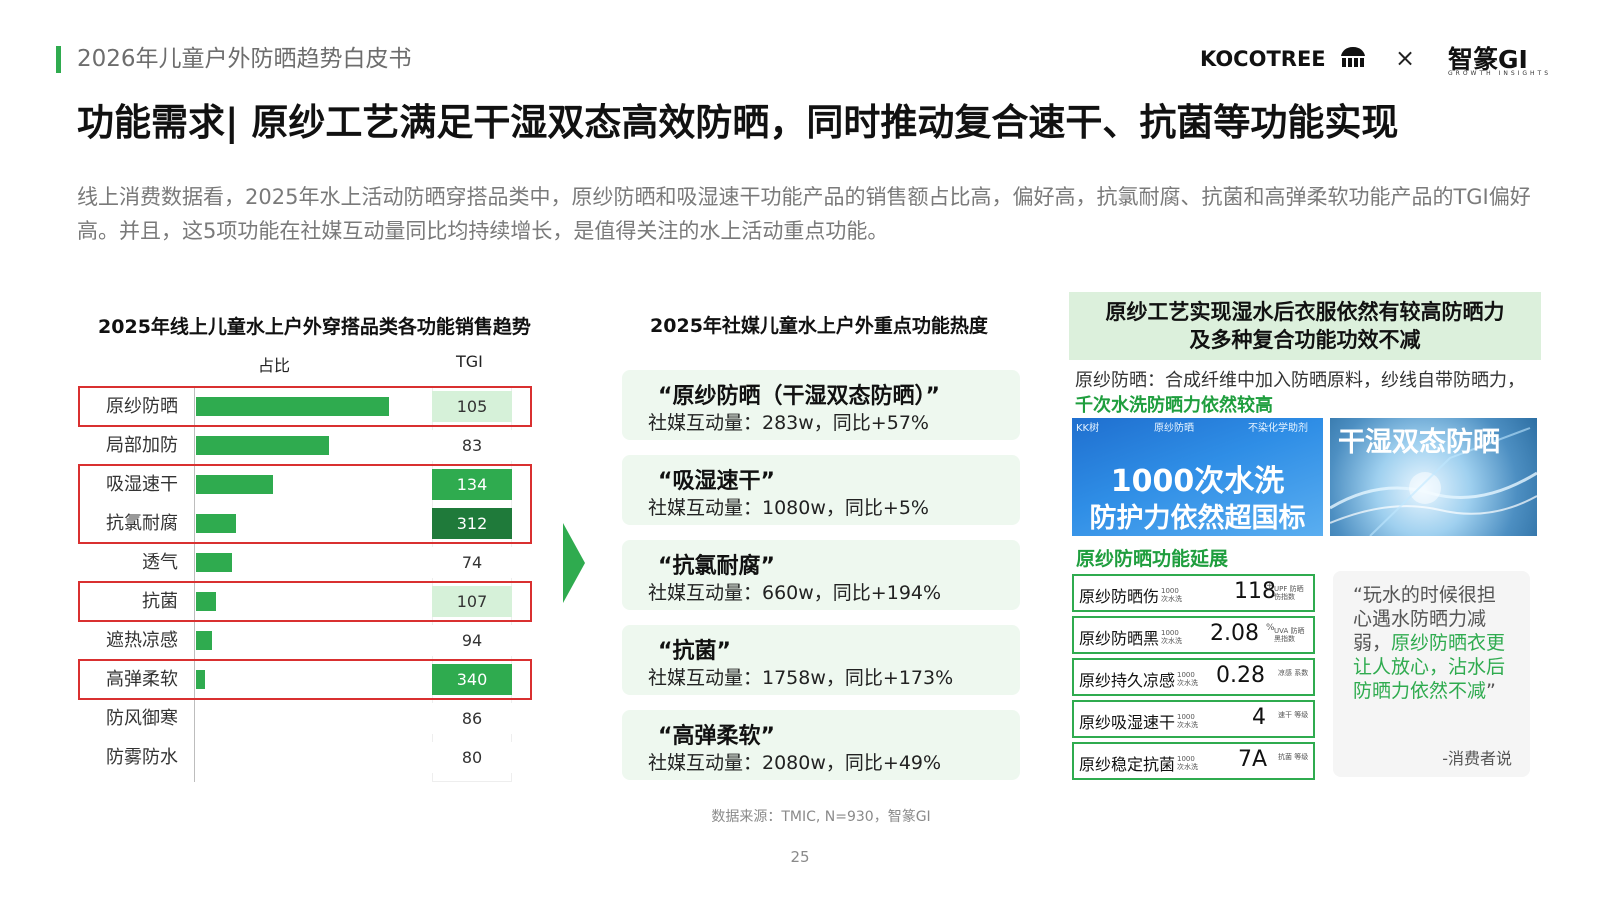 The image size is (1600, 900). Describe the element at coordinates (472, 757) in the screenshot. I see `tgi-value: 80` at that location.